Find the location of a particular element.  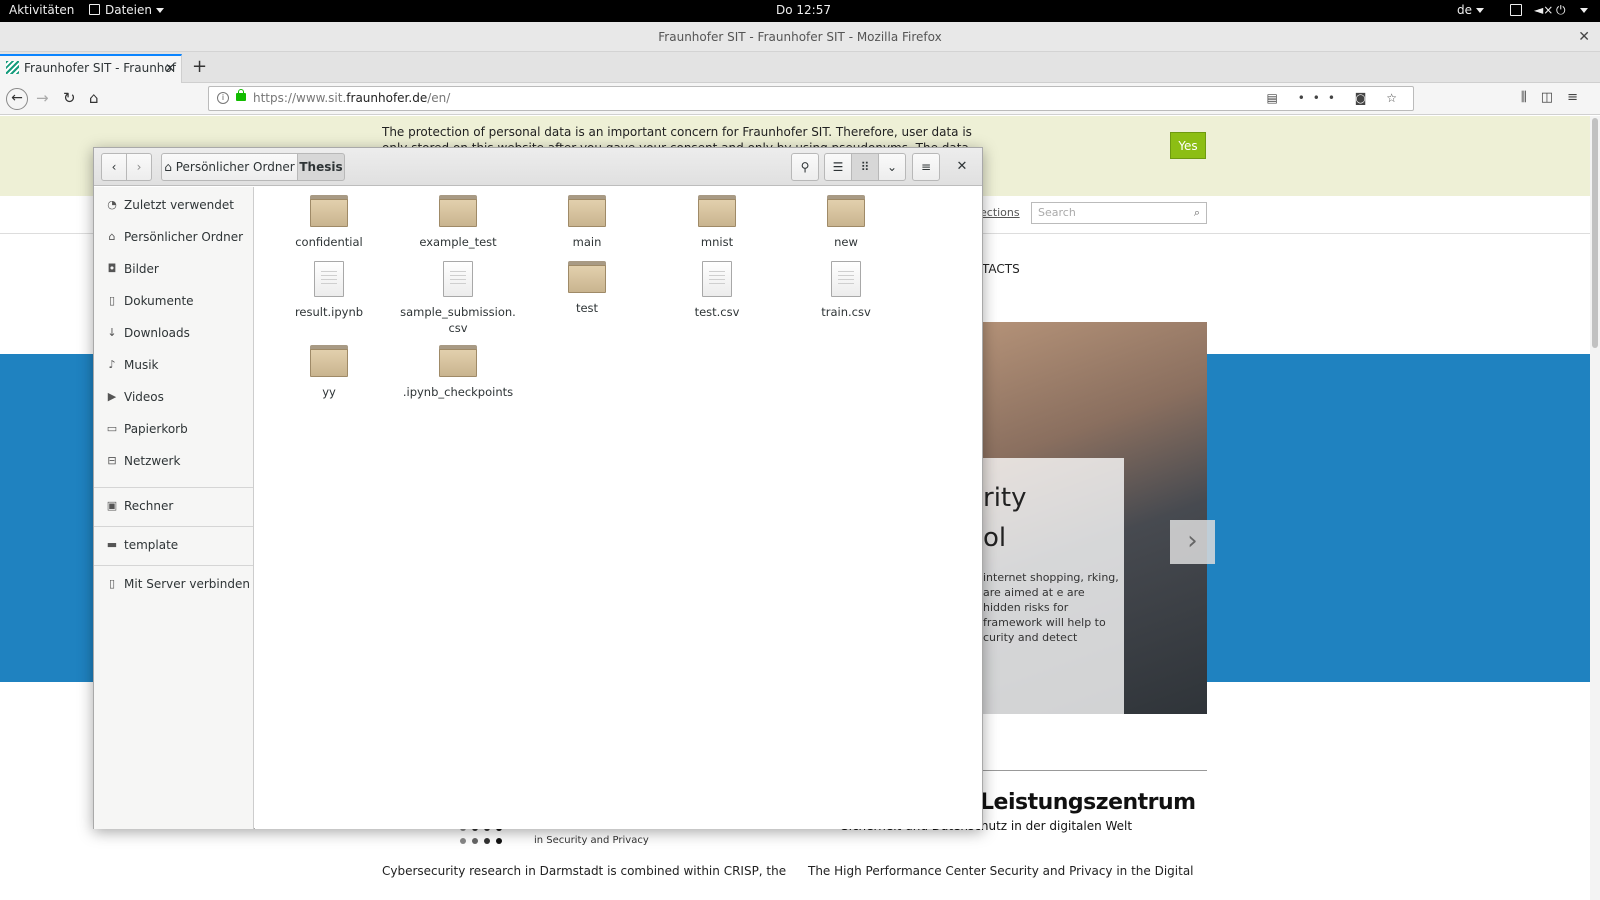

favicon-icon is located at coordinates (12, 67).